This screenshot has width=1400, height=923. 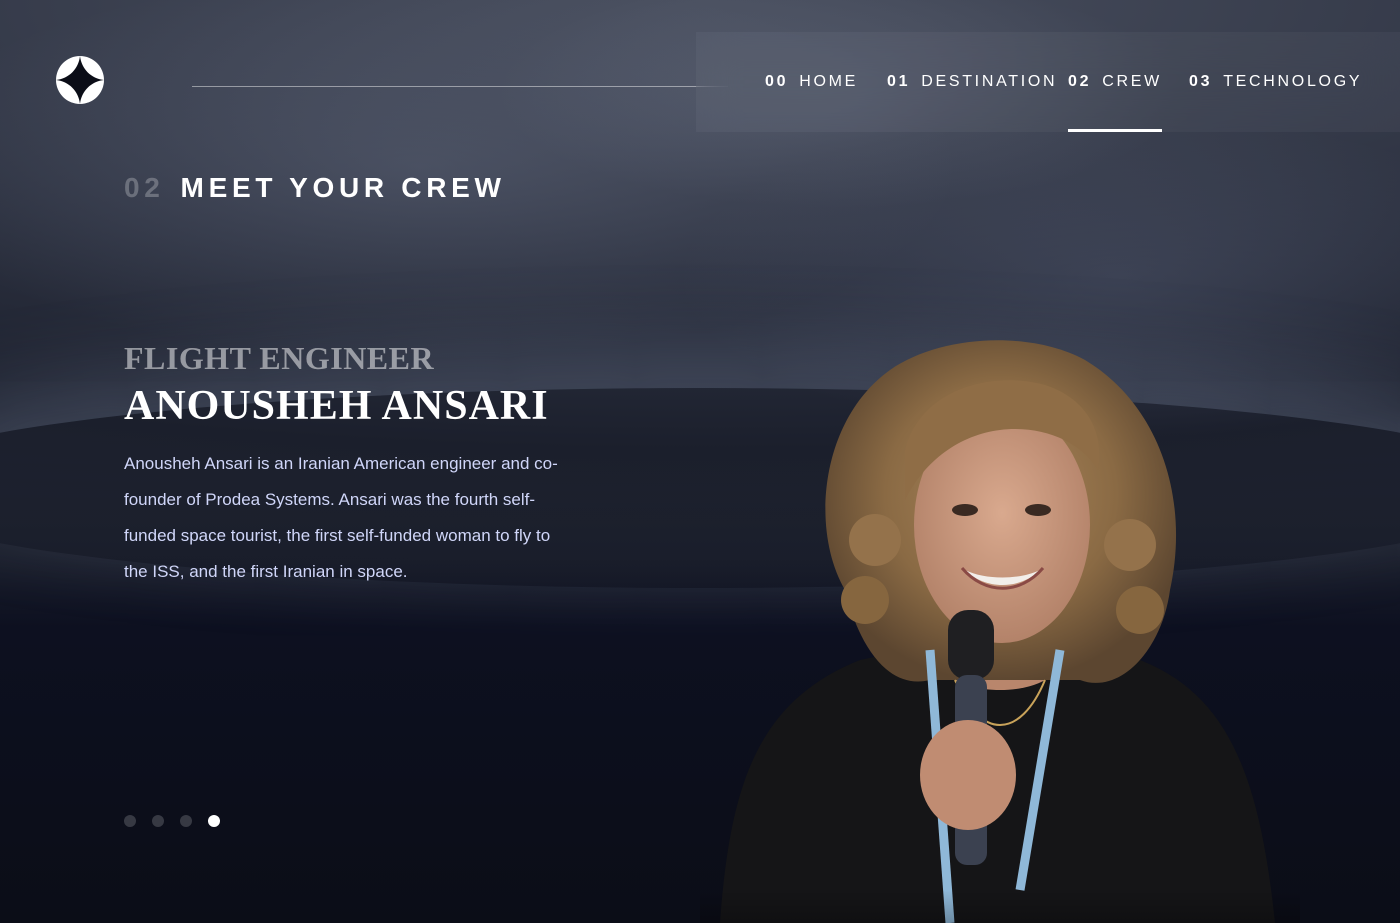 I want to click on page-title: 02 MEET YOUR CREW, so click(x=315, y=188).